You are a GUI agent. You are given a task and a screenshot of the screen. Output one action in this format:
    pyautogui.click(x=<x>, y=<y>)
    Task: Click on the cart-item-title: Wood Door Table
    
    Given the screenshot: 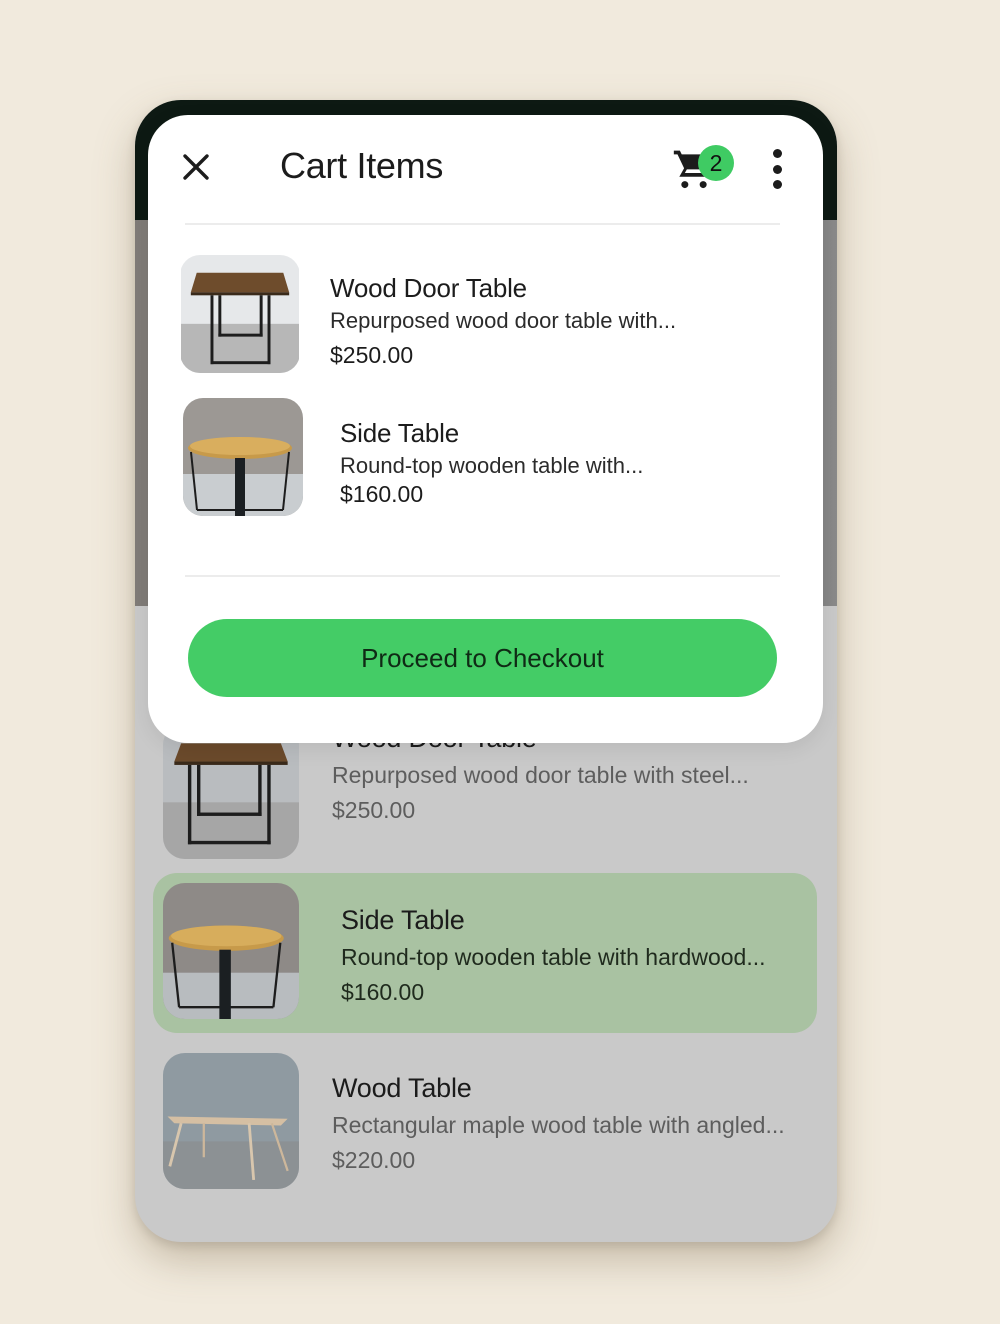 What is the action you would take?
    pyautogui.click(x=428, y=288)
    